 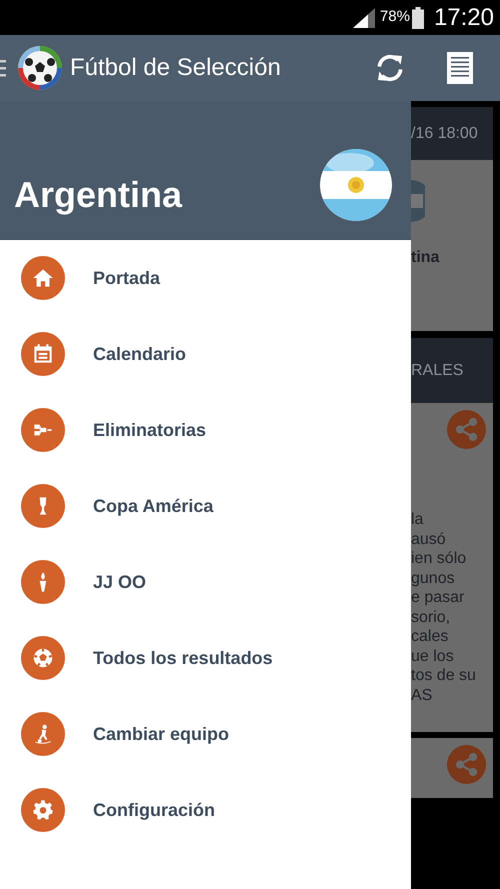 I want to click on menu-item-label: Cambiar equipo, so click(x=161, y=734).